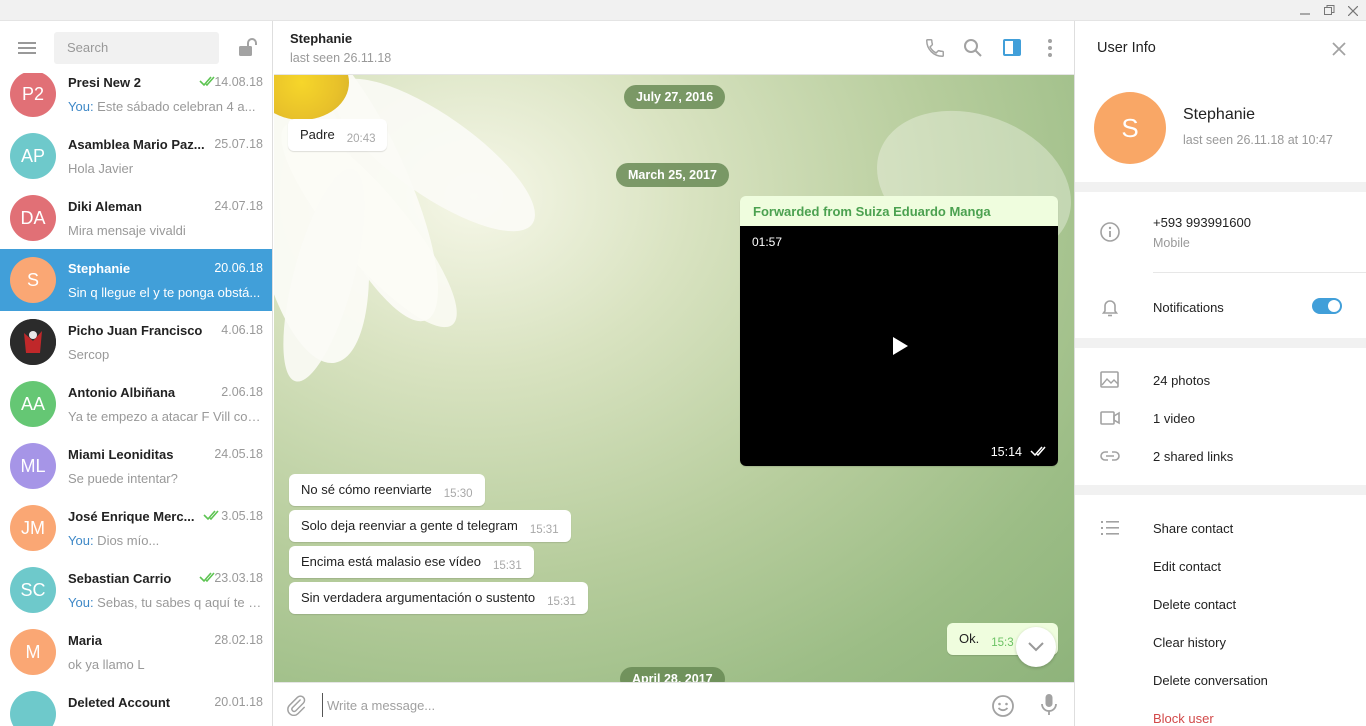 This screenshot has width=1366, height=726. What do you see at coordinates (1036, 647) in the screenshot?
I see `scroll-to-bottom-button` at bounding box center [1036, 647].